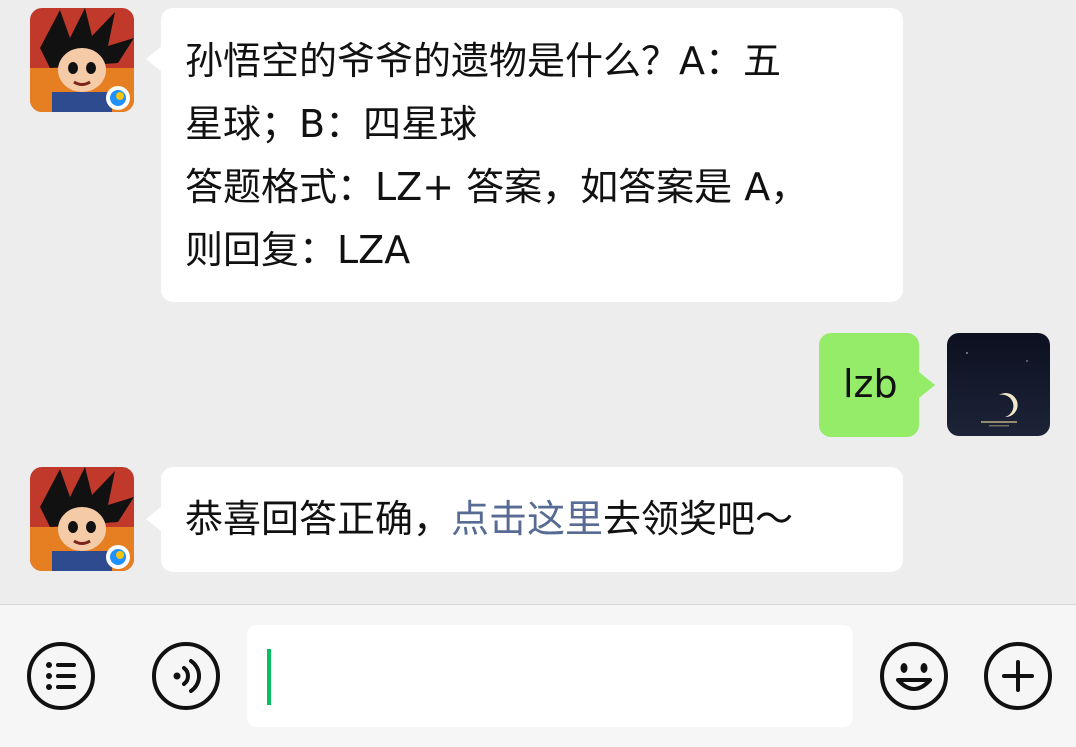  I want to click on message-line: 星球；B：四星球, so click(331, 124).